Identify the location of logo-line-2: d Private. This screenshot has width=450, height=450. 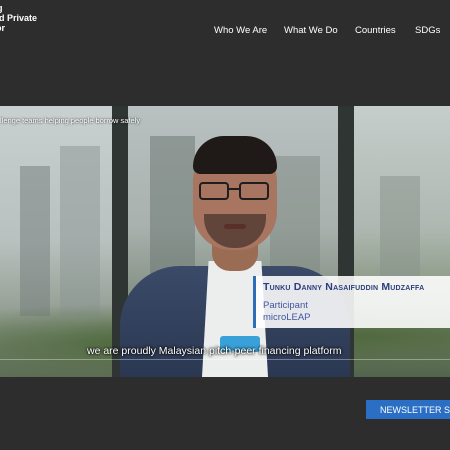
(19, 18).